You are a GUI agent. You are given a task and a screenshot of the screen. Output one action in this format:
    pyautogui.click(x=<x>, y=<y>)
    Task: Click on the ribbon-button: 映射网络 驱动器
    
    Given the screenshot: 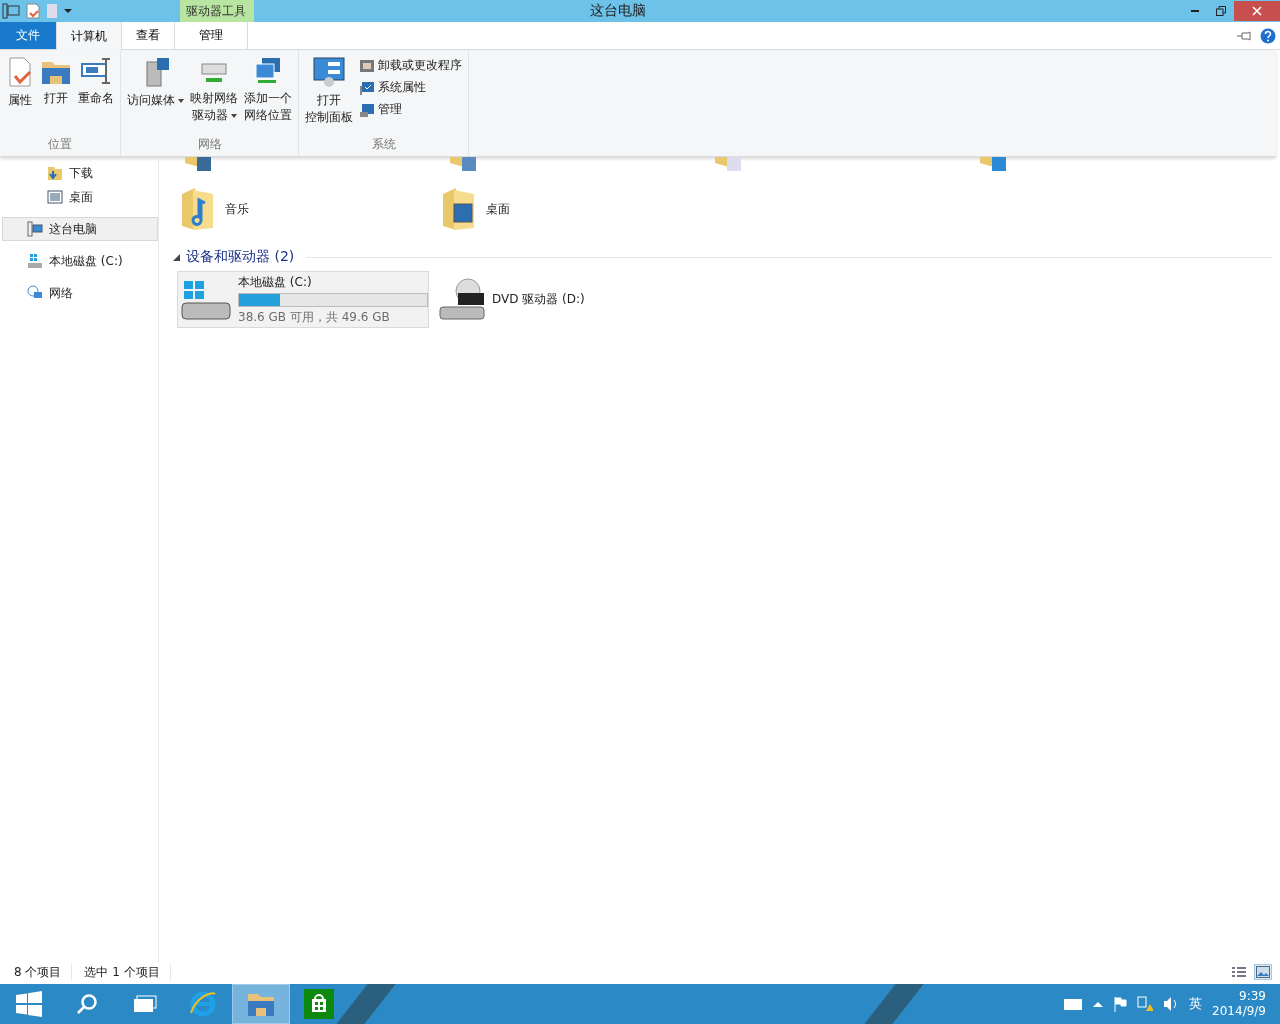 What is the action you would take?
    pyautogui.click(x=214, y=94)
    